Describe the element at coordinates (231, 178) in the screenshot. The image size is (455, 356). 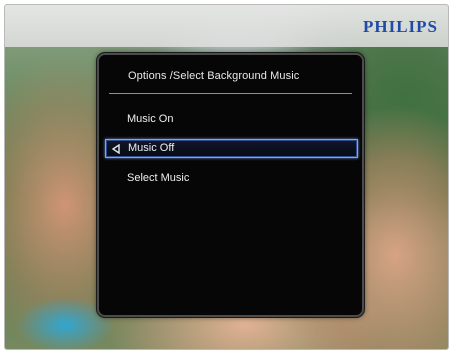
I see `menu-item-select-music: Select Music` at that location.